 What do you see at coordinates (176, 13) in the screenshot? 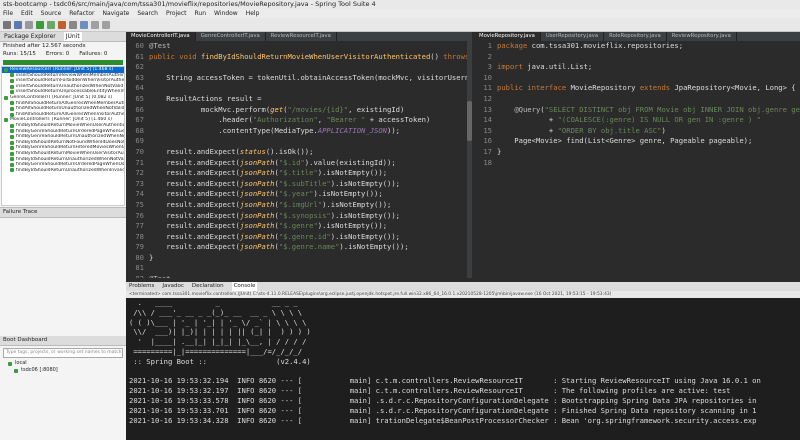
I see `menu-project: Project` at bounding box center [176, 13].